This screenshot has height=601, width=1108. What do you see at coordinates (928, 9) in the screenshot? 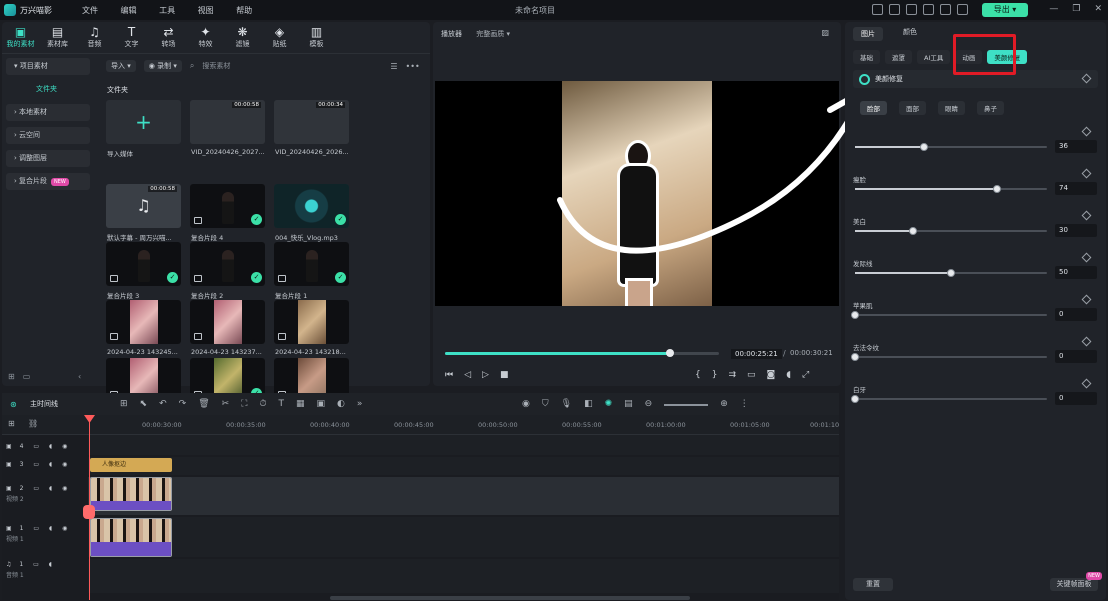
I see `headset-icon` at bounding box center [928, 9].